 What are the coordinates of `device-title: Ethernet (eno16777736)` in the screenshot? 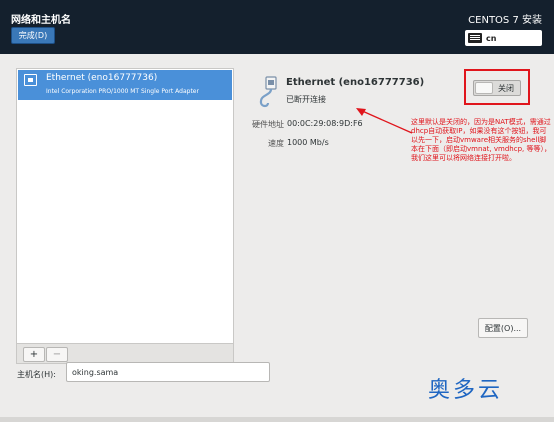 It's located at (355, 82).